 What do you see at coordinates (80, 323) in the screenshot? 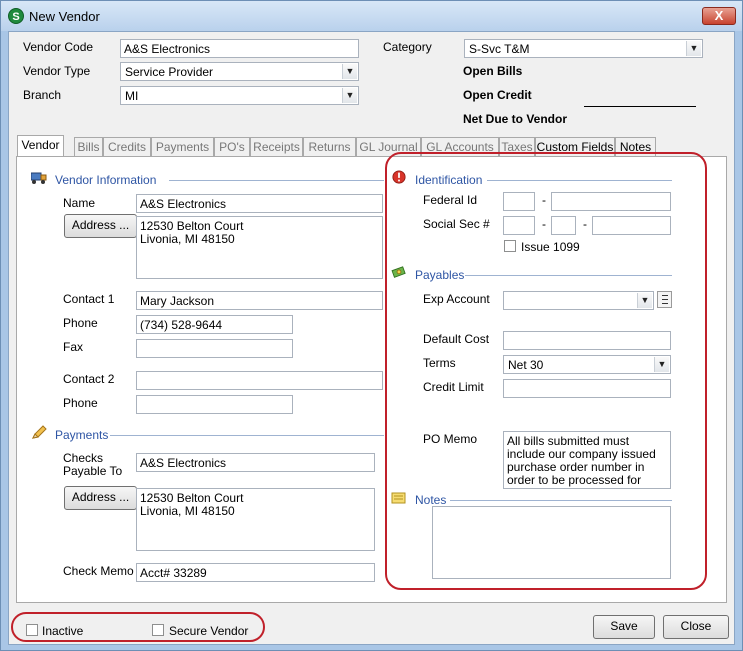
I see `phone-label: Phone` at bounding box center [80, 323].